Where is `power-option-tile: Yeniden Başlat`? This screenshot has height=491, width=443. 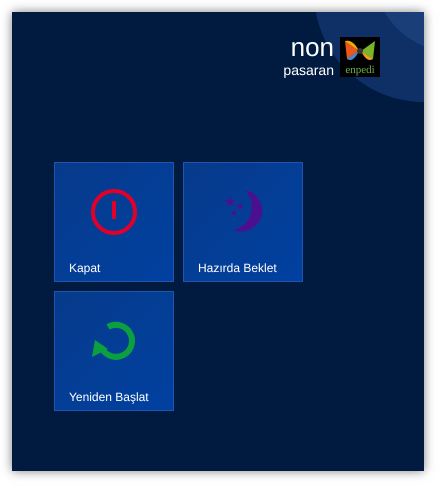 power-option-tile: Yeniden Başlat is located at coordinates (114, 351).